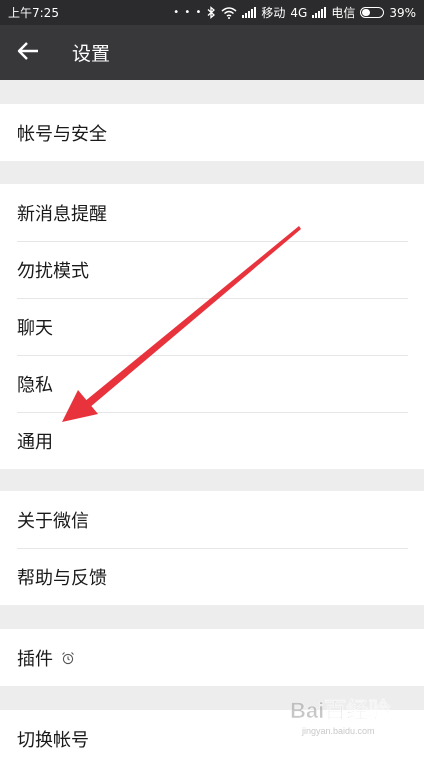 This screenshot has width=424, height=758. Describe the element at coordinates (212, 212) in the screenshot. I see `settings-item-notifications: 新消息提醒` at that location.